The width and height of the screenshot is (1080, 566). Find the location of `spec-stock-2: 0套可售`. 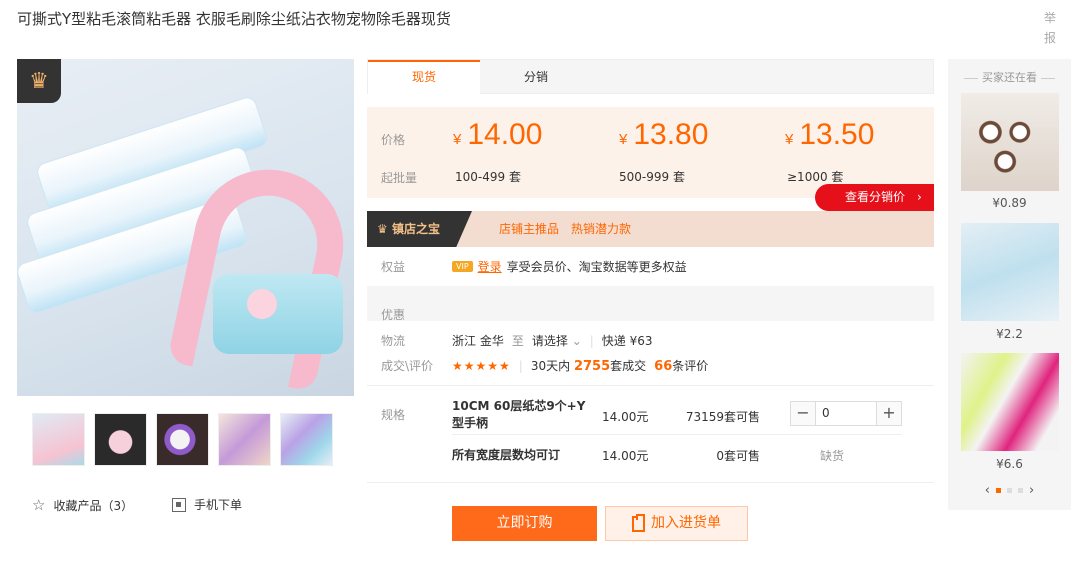

spec-stock-2: 0套可售 is located at coordinates (738, 456).